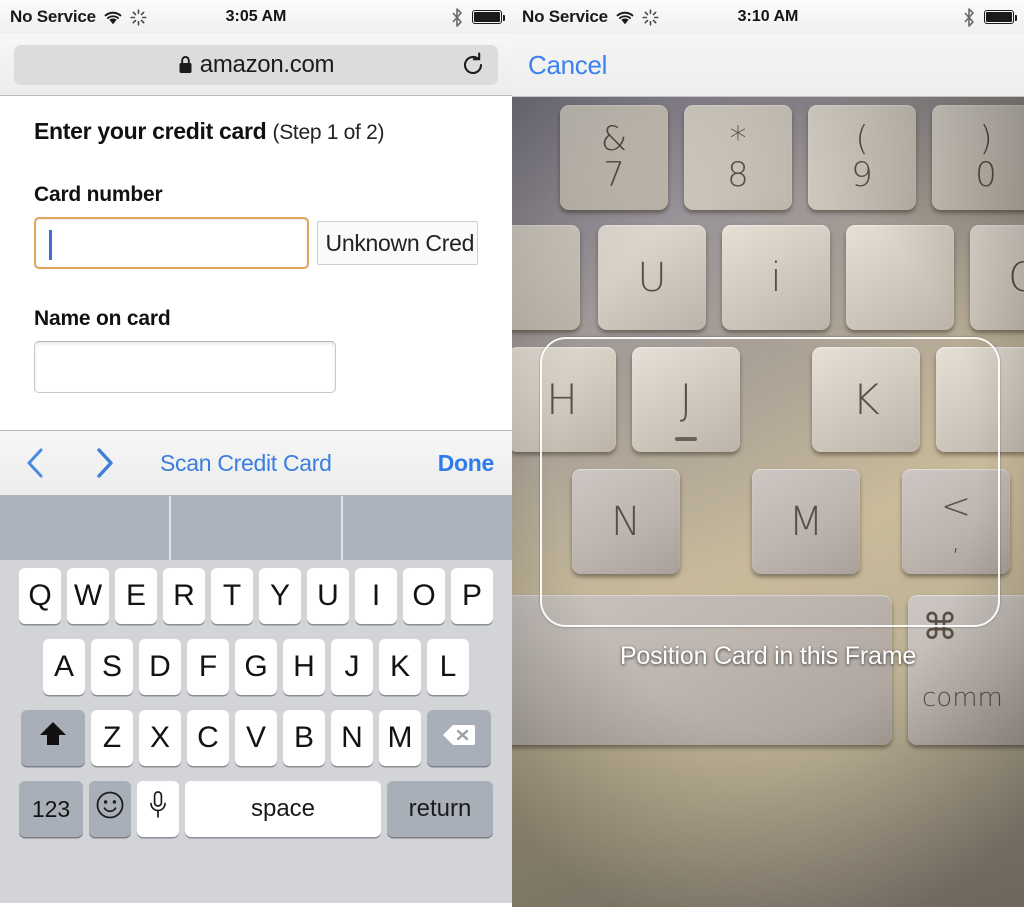 The width and height of the screenshot is (1024, 907). I want to click on key-f: F, so click(208, 667).